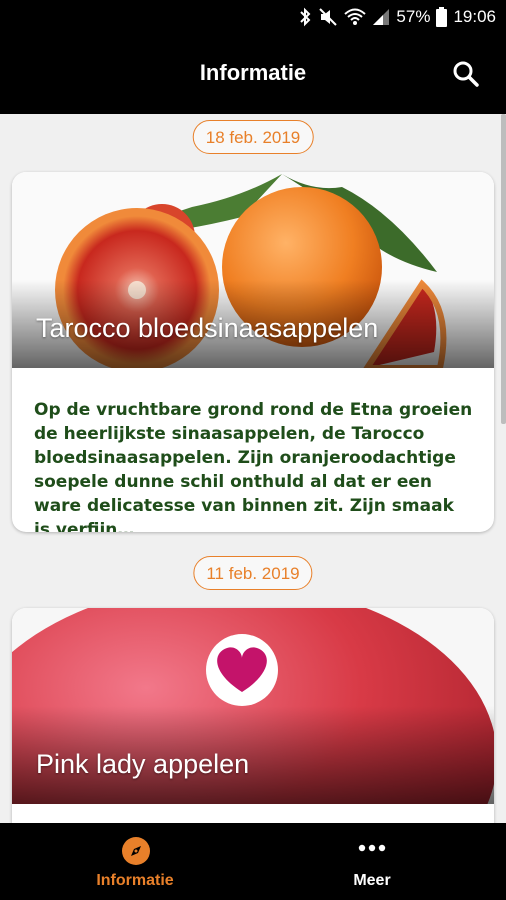 The height and width of the screenshot is (900, 506). I want to click on nav-item-meer: Meer, so click(372, 861).